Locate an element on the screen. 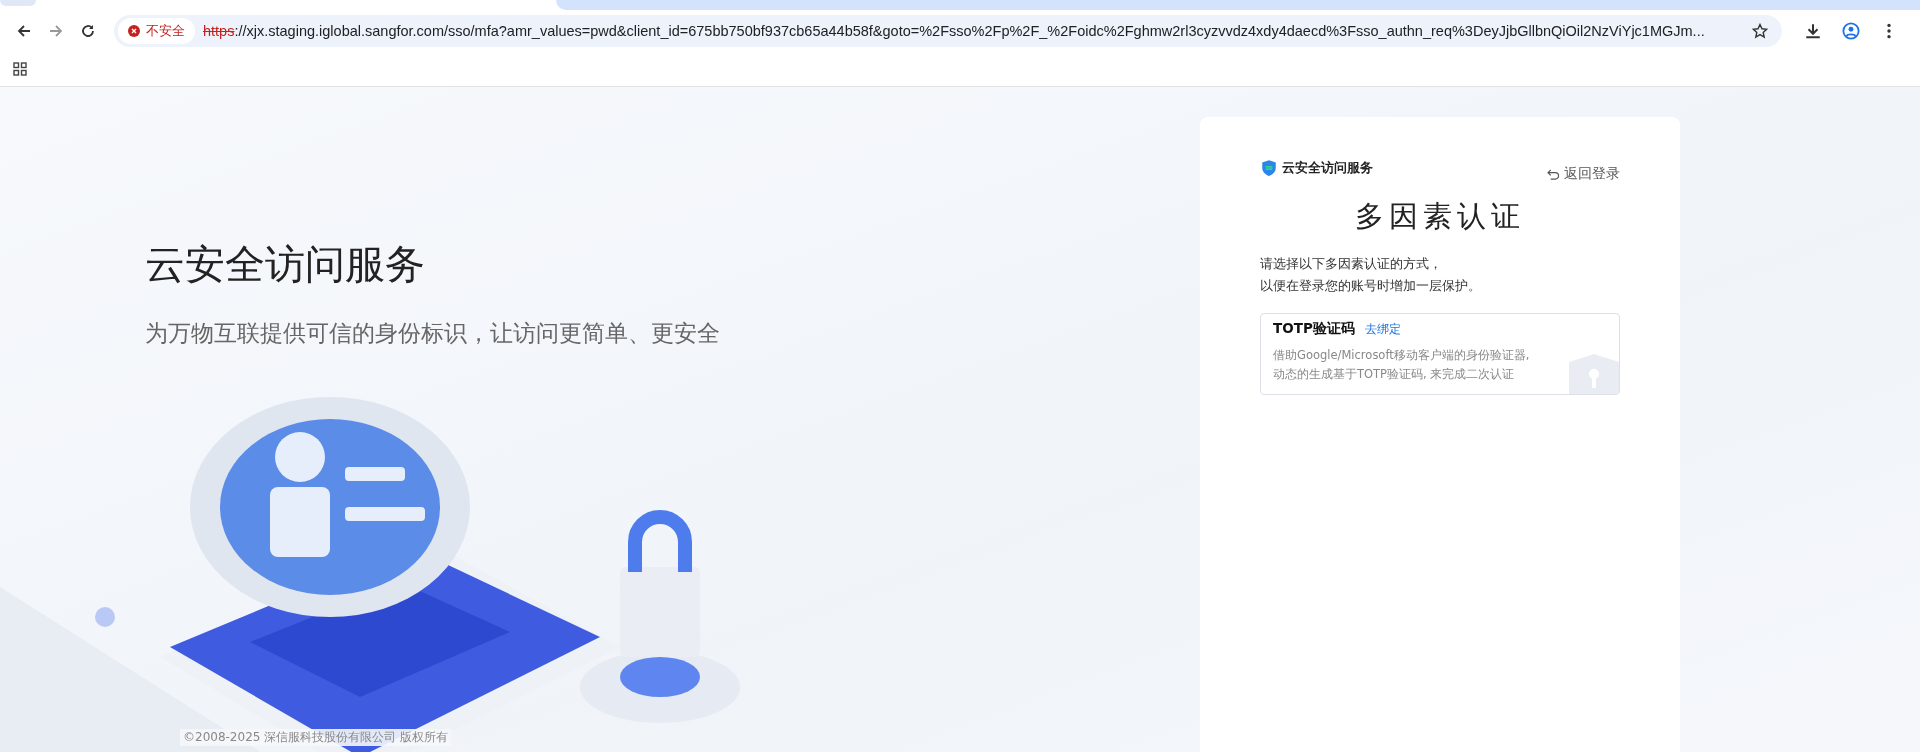 This screenshot has height=752, width=1920. apps-icon is located at coordinates (20, 69).